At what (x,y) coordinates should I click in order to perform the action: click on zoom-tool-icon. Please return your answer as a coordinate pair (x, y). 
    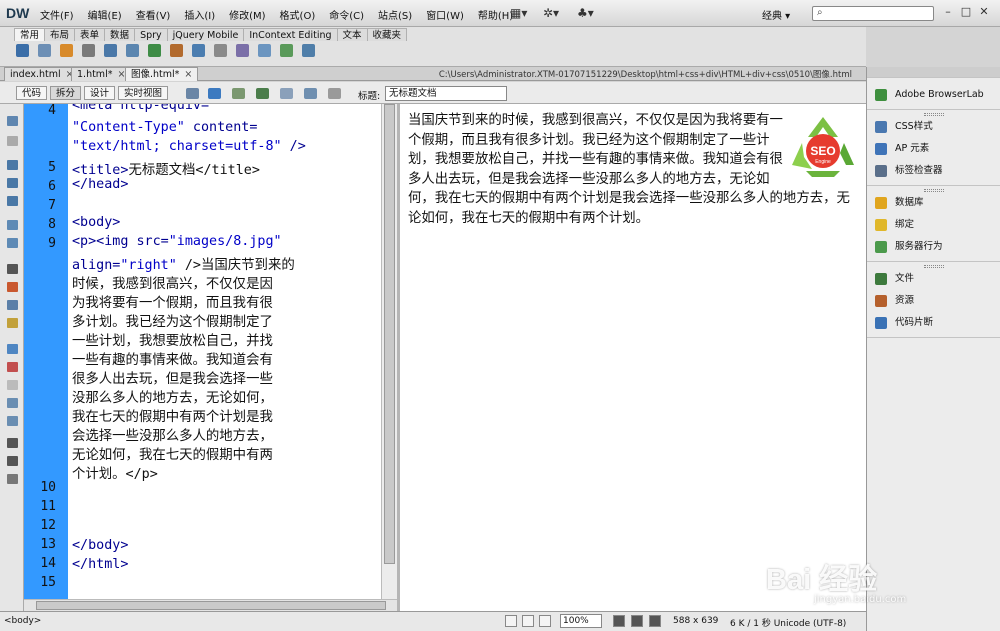
    Looking at the image, I should click on (545, 621).